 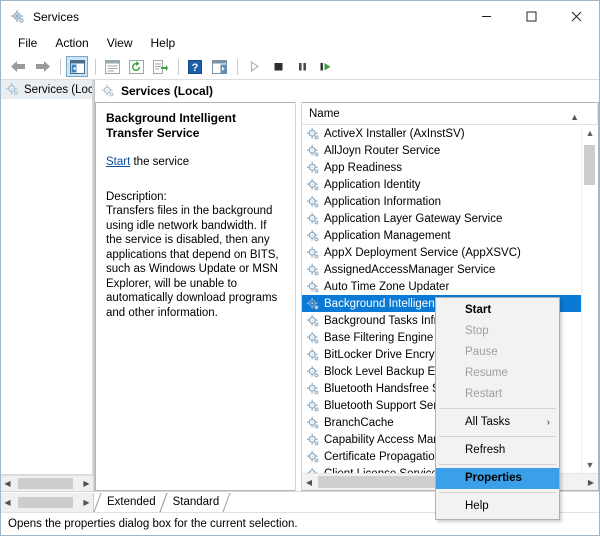 I want to click on table-row: AppX Deployment Service (AppXSVC), so click(x=441, y=252).